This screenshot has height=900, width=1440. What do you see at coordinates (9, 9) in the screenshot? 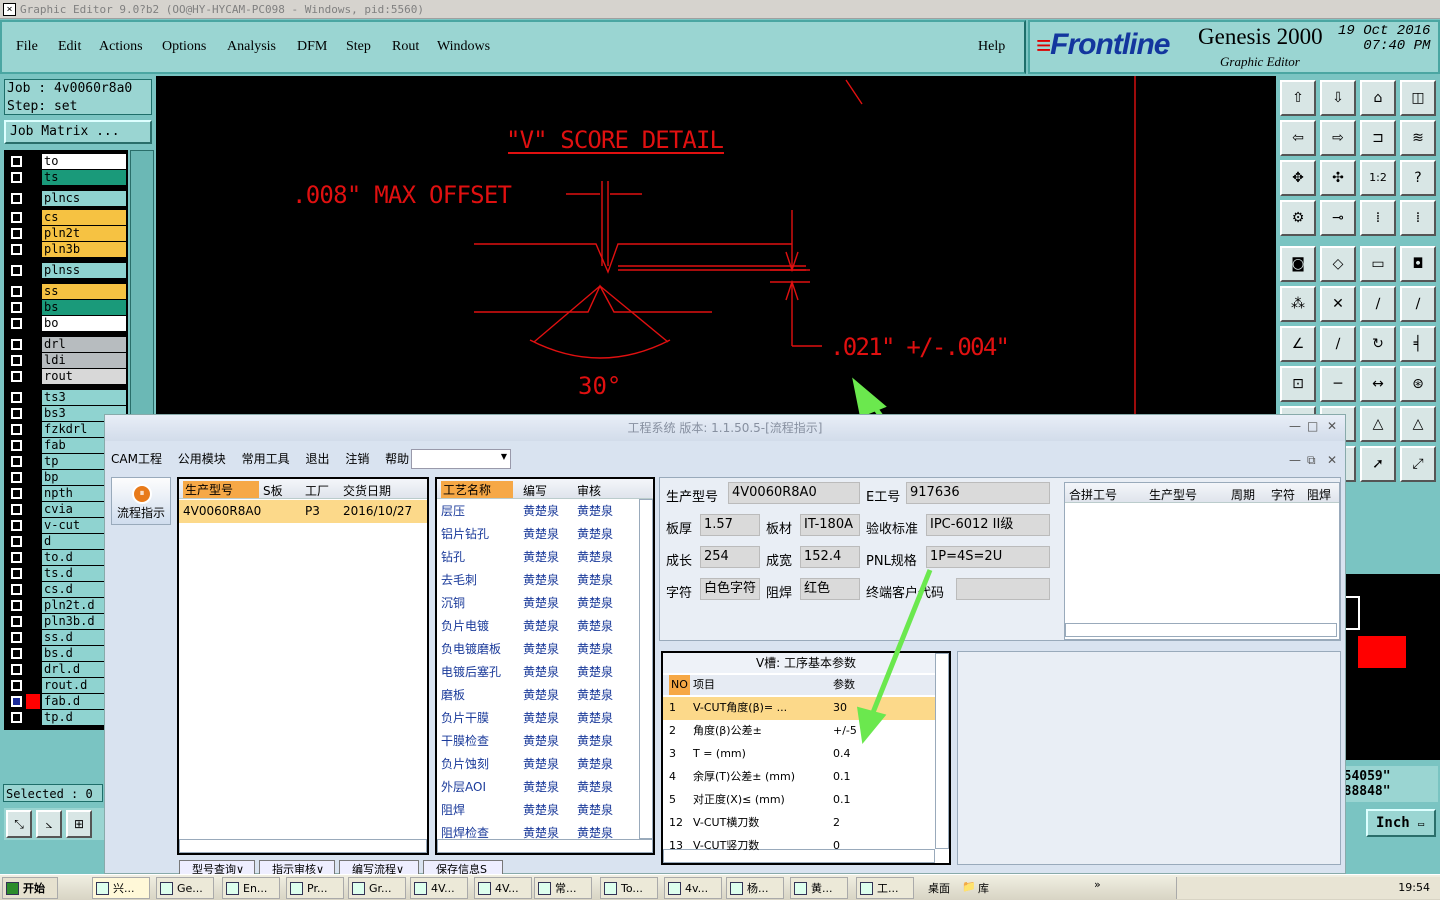
I see `system-menu-icon: ×` at bounding box center [9, 9].